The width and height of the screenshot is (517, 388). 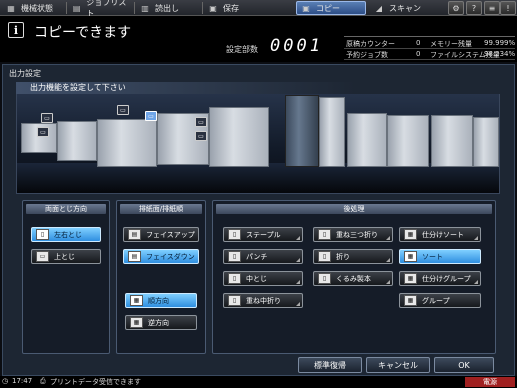 I want to click on selected-output-tray-icon: ▭, so click(x=151, y=116).